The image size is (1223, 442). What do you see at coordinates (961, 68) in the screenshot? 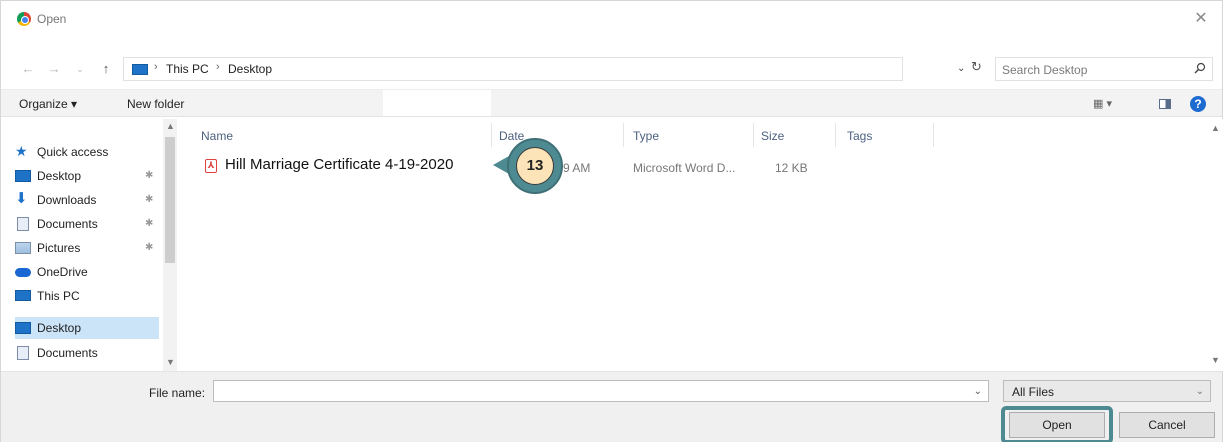
I see `address-history-dropdown: ⌄` at bounding box center [961, 68].